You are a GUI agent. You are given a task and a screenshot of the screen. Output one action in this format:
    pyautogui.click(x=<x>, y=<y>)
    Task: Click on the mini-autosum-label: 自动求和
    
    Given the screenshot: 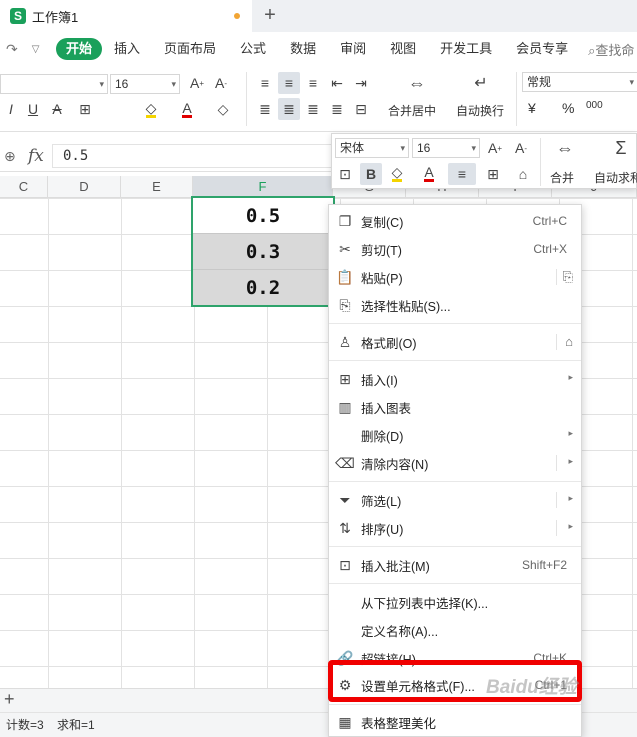 What is the action you would take?
    pyautogui.click(x=615, y=177)
    